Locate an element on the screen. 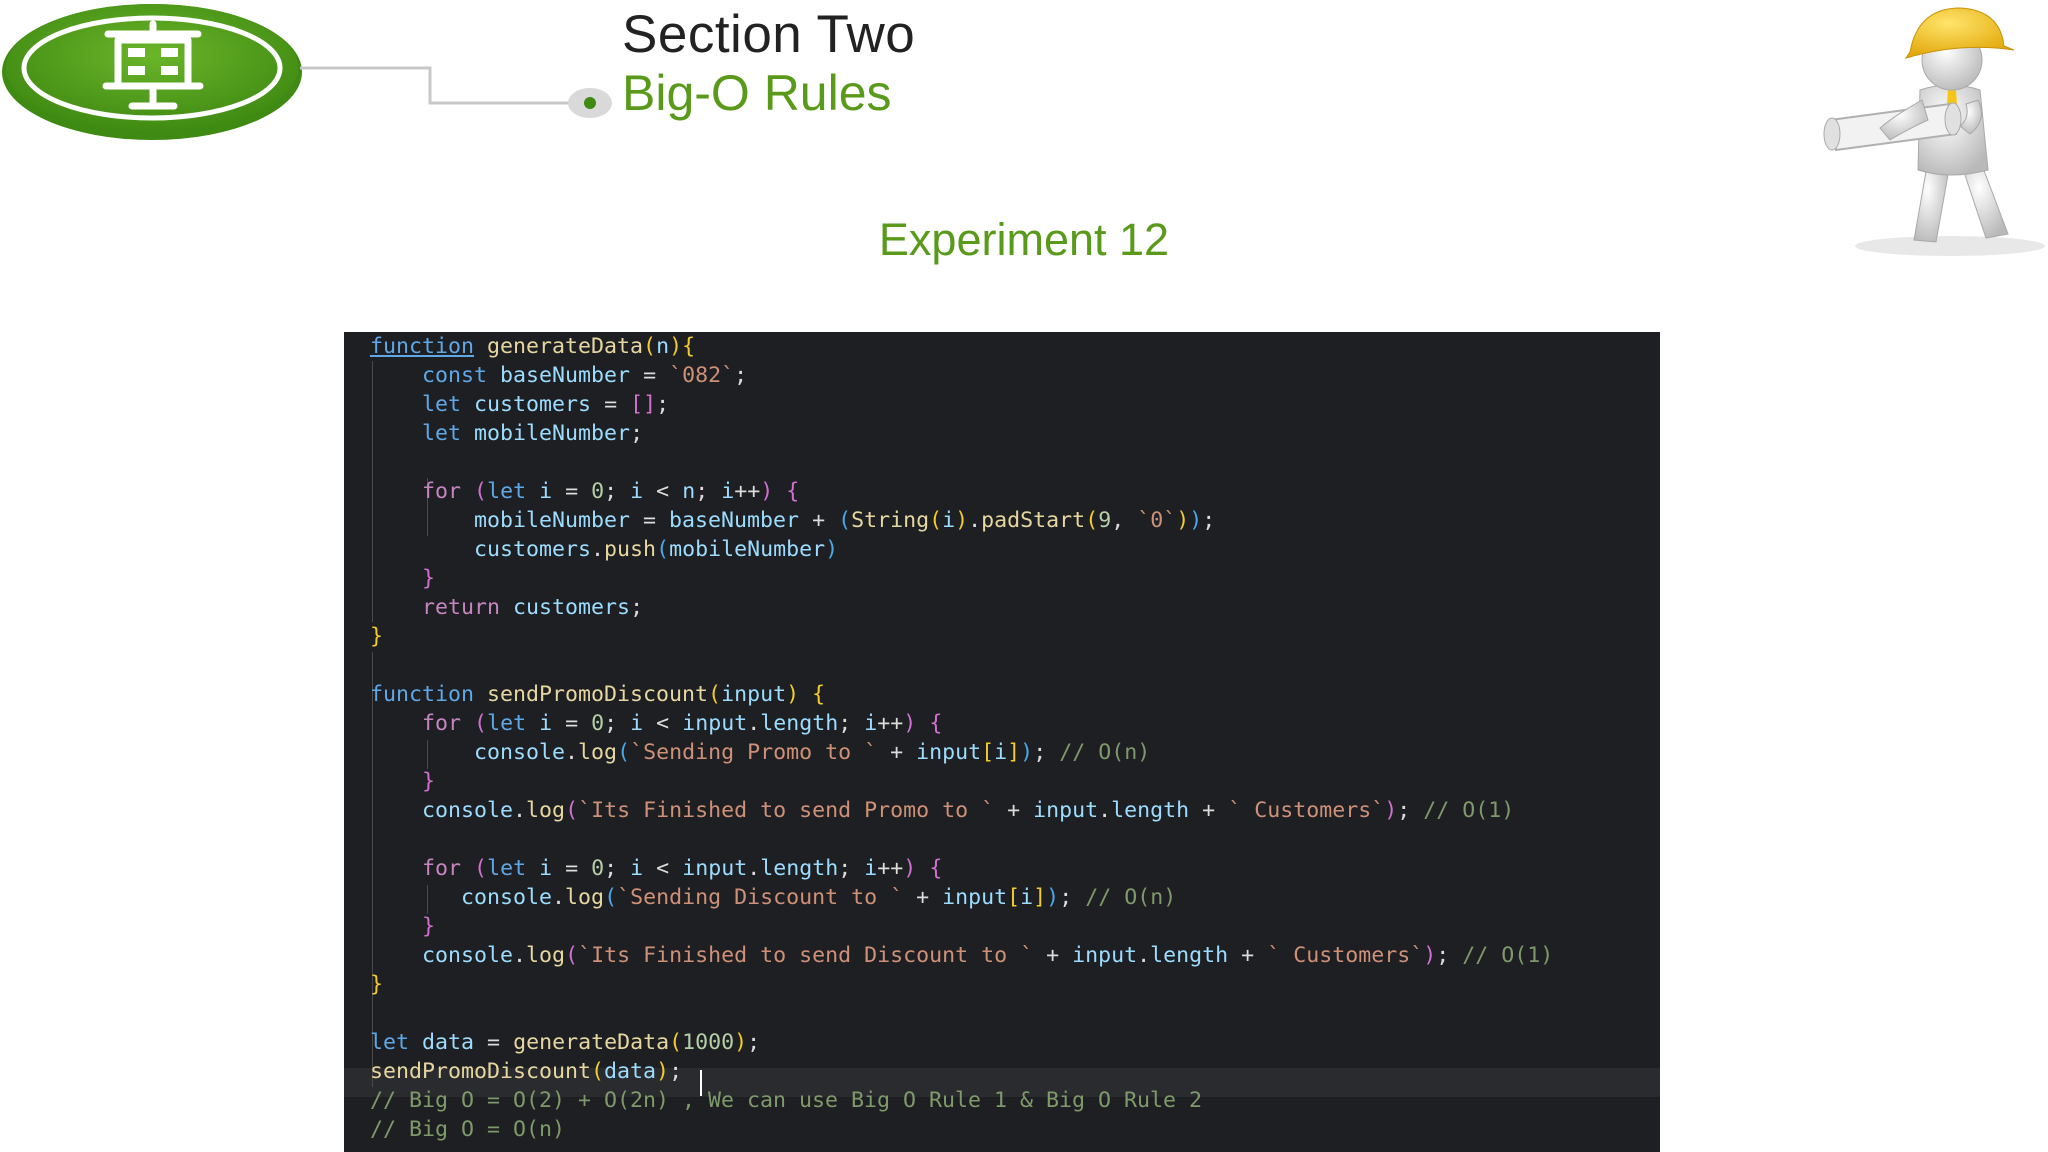 This screenshot has height=1152, width=2048. code-line: function generateData(n){ is located at coordinates (532, 346).